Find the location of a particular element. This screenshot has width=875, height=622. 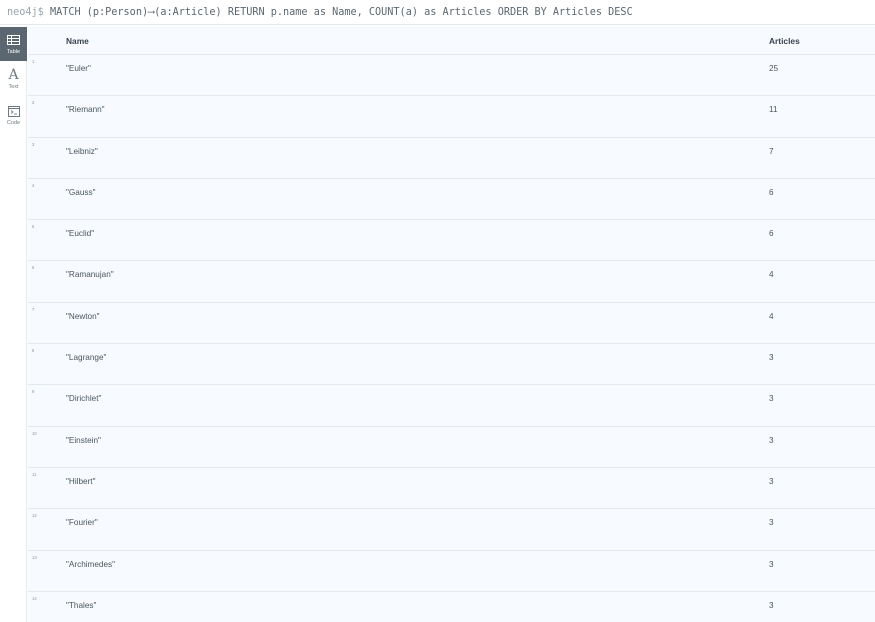

table-row: 12 "Fourier" 3 is located at coordinates (451, 530).